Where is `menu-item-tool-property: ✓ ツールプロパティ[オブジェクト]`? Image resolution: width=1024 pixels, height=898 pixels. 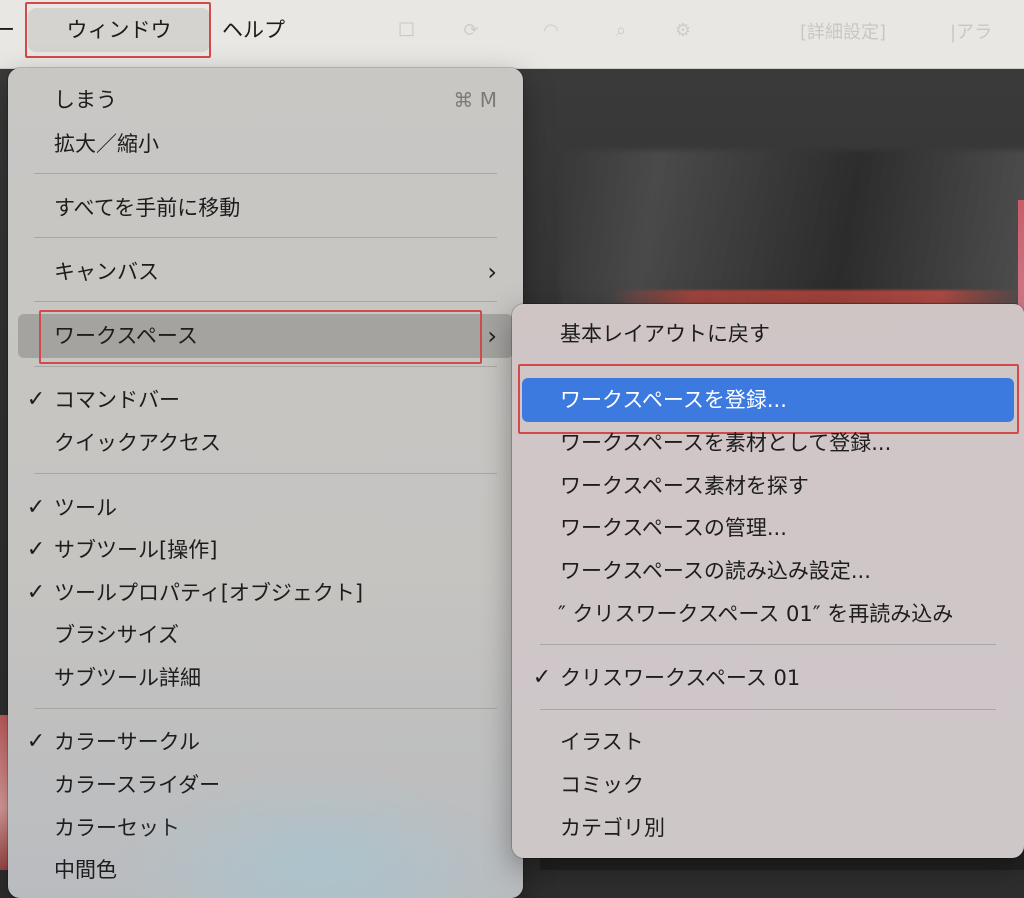 menu-item-tool-property: ✓ ツールプロパティ[オブジェクト] is located at coordinates (265, 593).